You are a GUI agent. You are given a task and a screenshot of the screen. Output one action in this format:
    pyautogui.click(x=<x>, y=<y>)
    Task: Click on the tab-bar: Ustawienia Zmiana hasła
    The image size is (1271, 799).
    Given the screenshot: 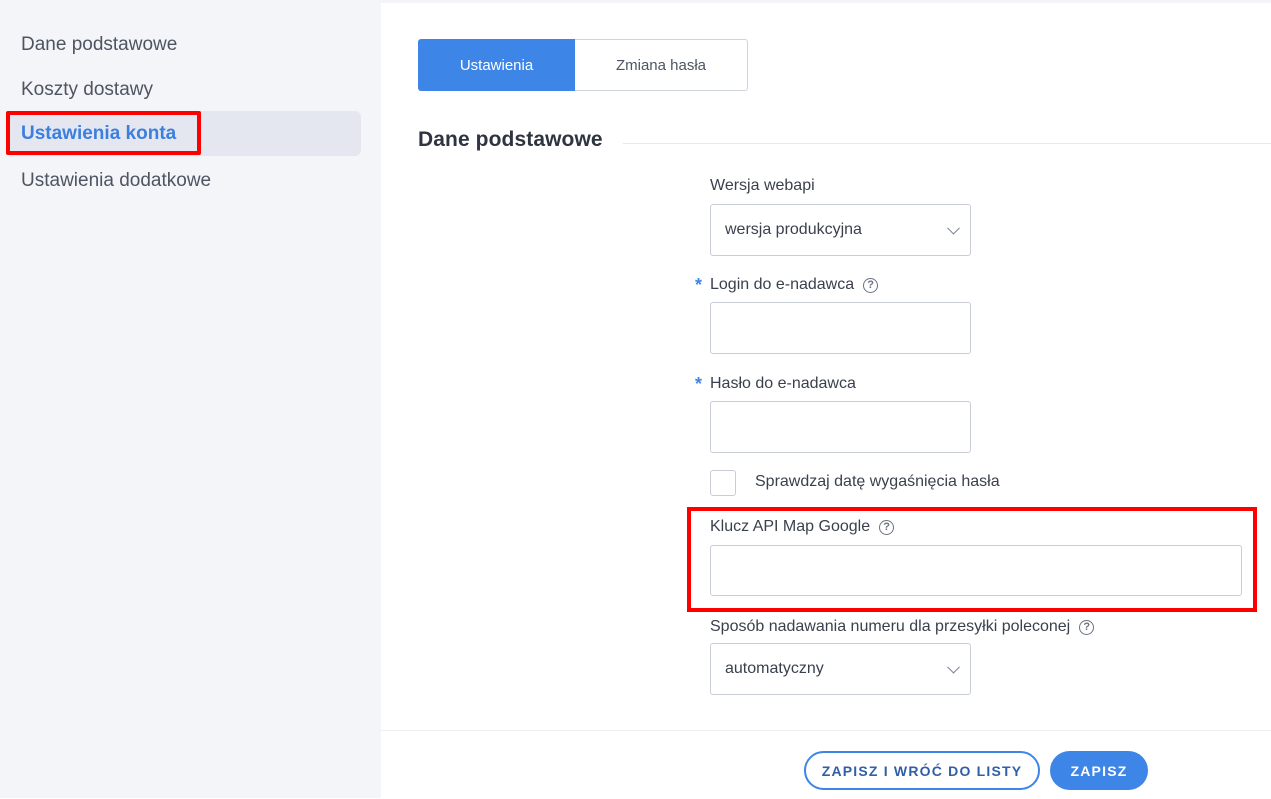 What is the action you would take?
    pyautogui.click(x=583, y=65)
    